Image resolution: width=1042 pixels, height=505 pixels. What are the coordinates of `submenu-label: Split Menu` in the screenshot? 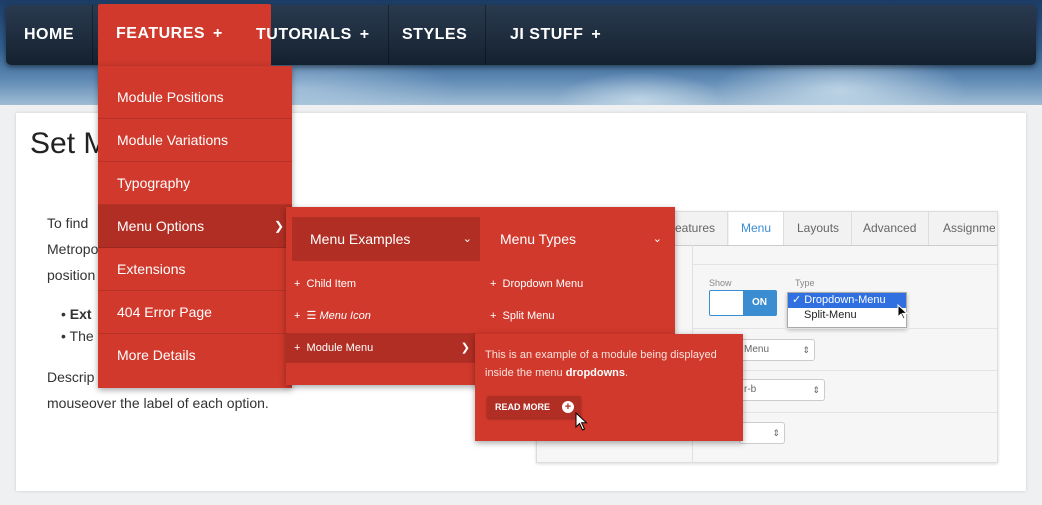 It's located at (528, 316).